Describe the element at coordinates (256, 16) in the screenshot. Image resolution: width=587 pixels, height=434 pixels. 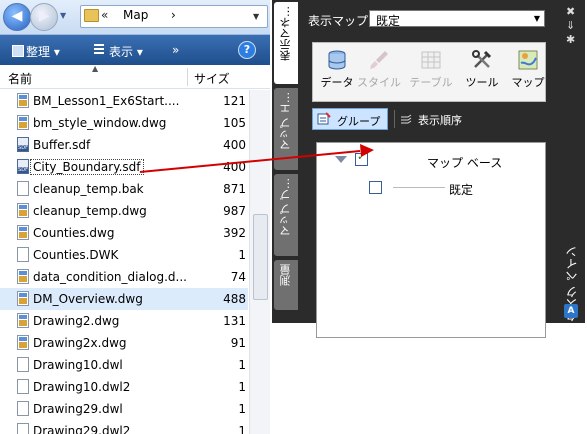
I see `address-dropdown-icon: ▼` at that location.